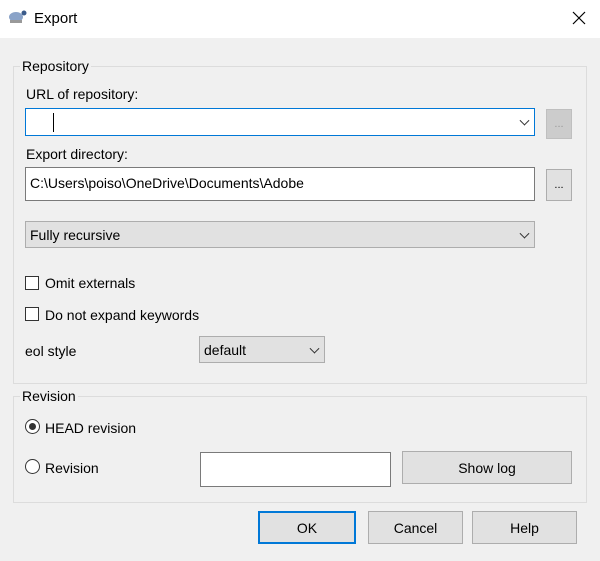 The image size is (600, 561). I want to click on eol-style-label: eol style, so click(51, 351).